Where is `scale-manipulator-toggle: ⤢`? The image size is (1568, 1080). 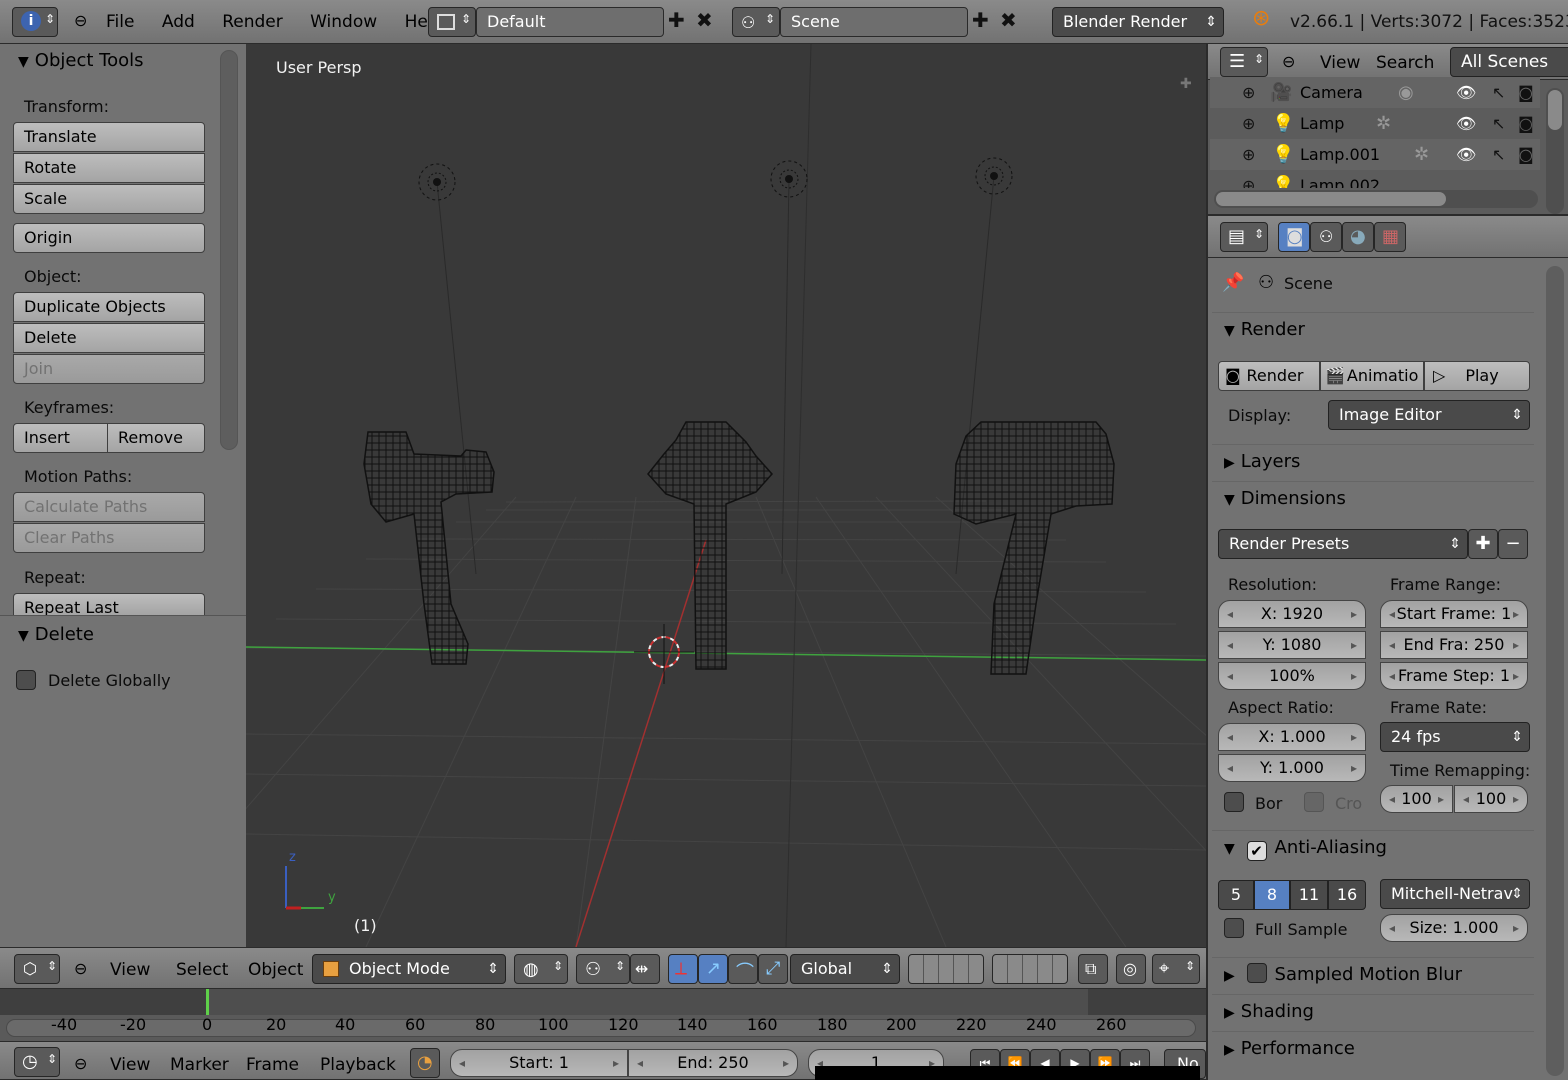 scale-manipulator-toggle: ⤢ is located at coordinates (773, 969).